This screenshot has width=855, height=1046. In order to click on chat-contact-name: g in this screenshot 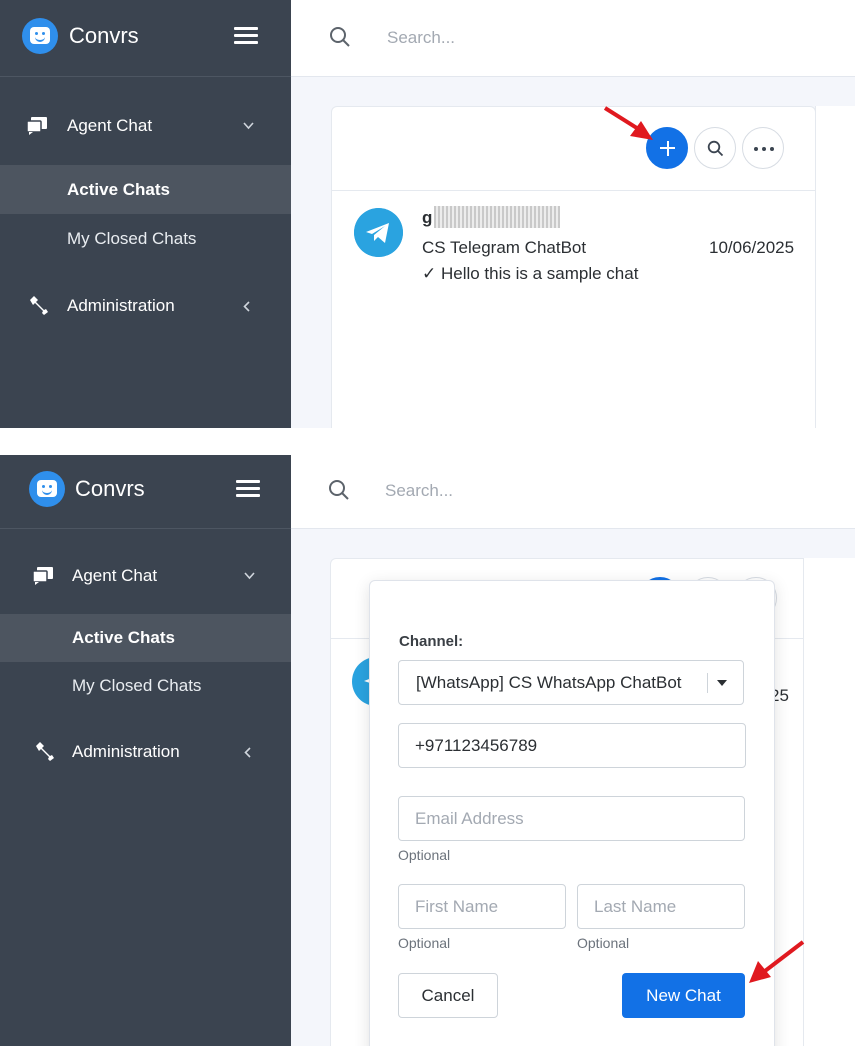, I will do `click(427, 217)`.